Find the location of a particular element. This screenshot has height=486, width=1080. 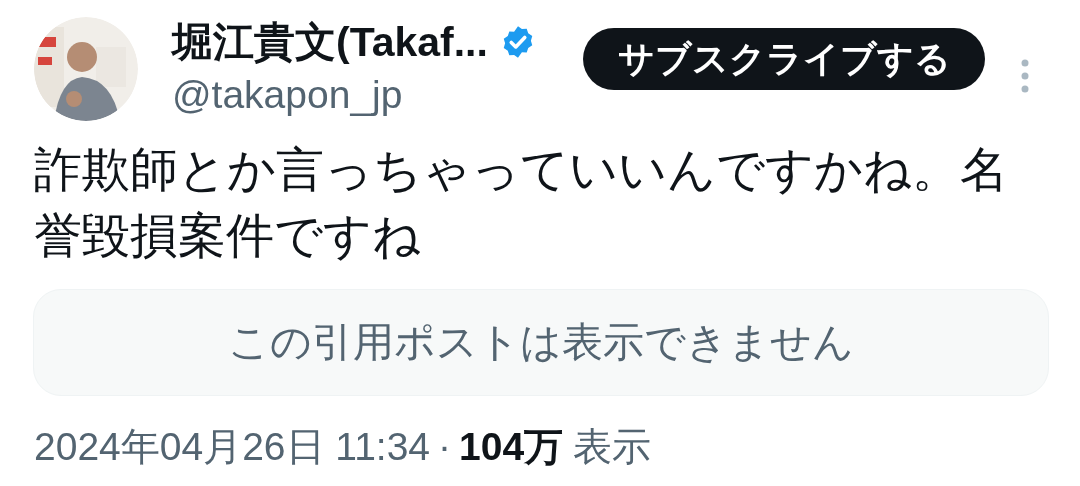

author-handle: @takapon_jp is located at coordinates (362, 95).